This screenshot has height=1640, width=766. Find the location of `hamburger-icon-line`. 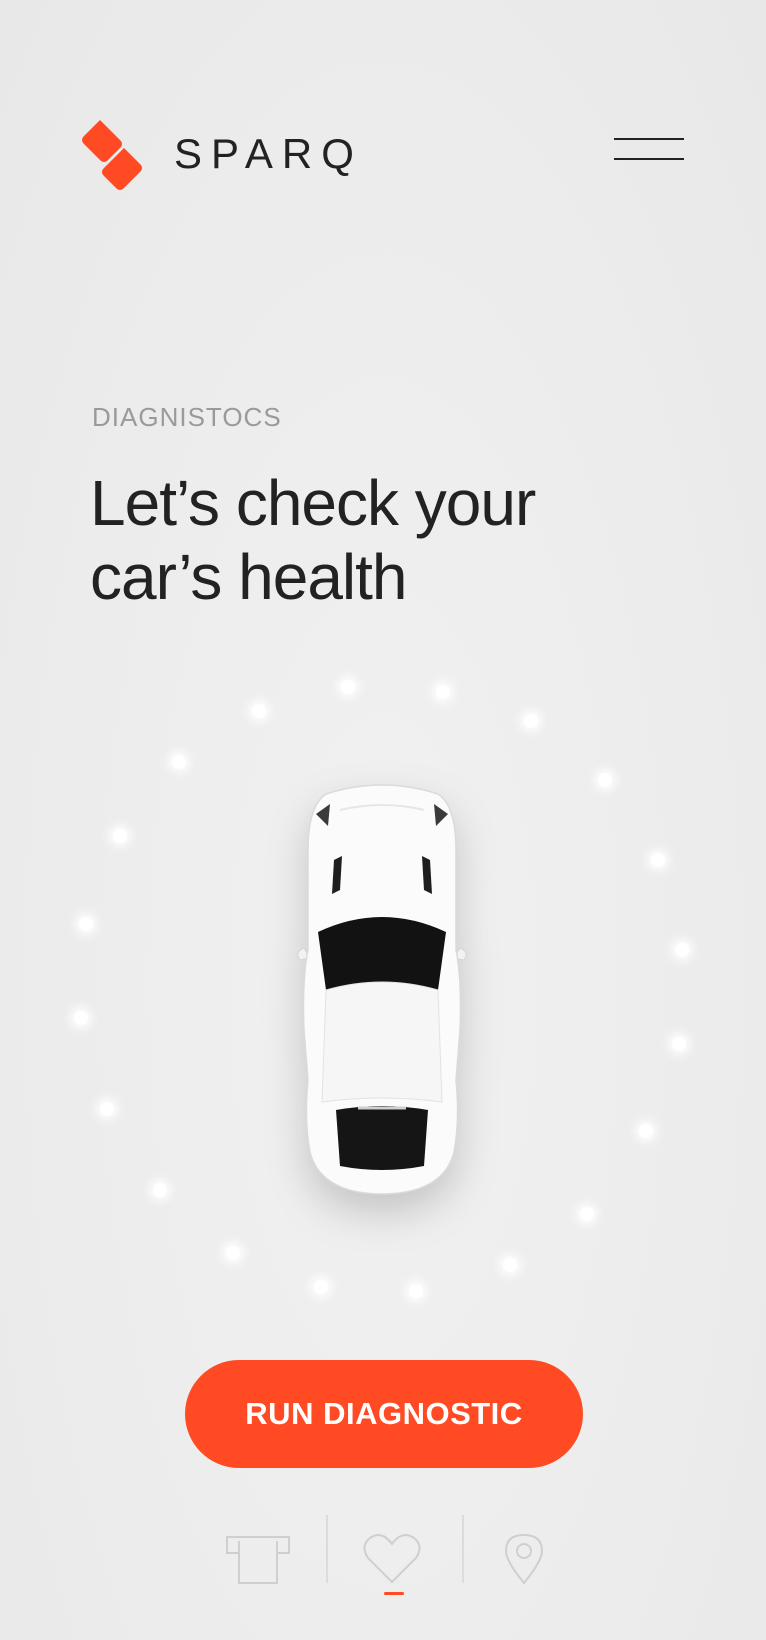

hamburger-icon-line is located at coordinates (649, 159).